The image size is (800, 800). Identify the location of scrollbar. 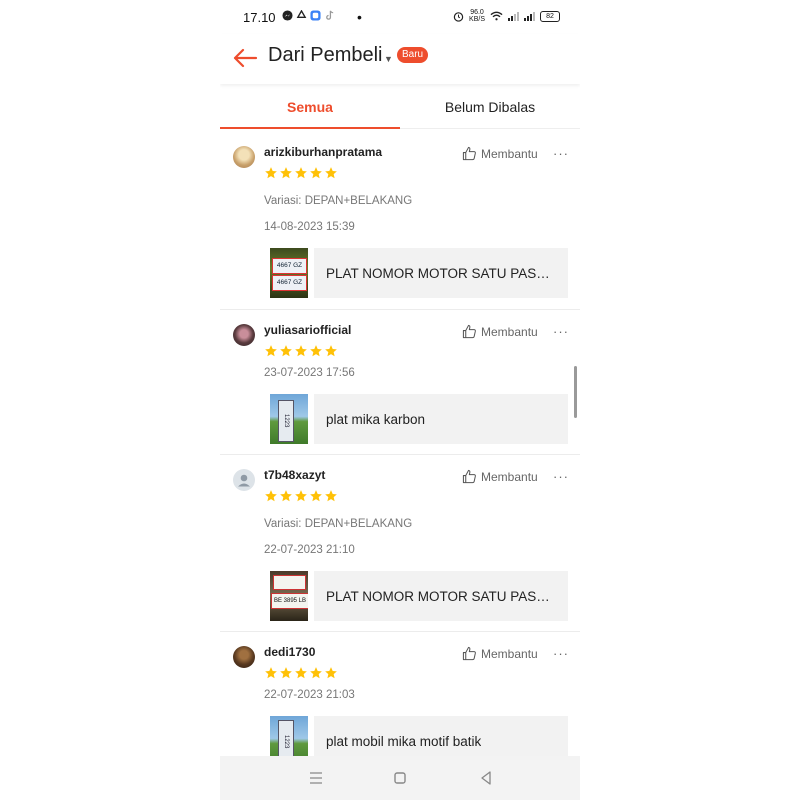
(575, 392).